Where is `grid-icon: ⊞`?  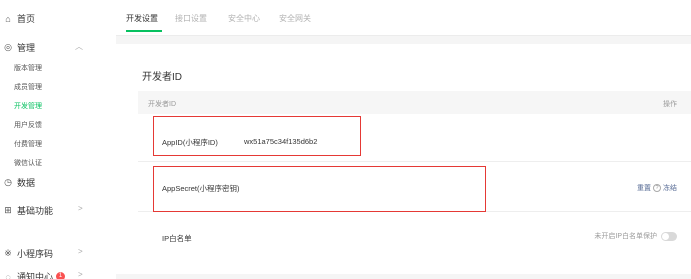
grid-icon: ⊞ is located at coordinates (8, 210).